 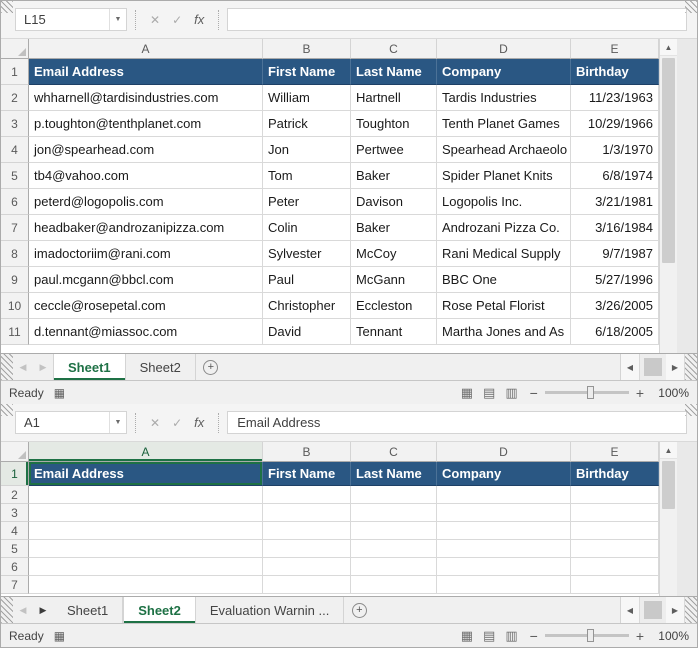 I want to click on row-header-2: 2, so click(x=15, y=98).